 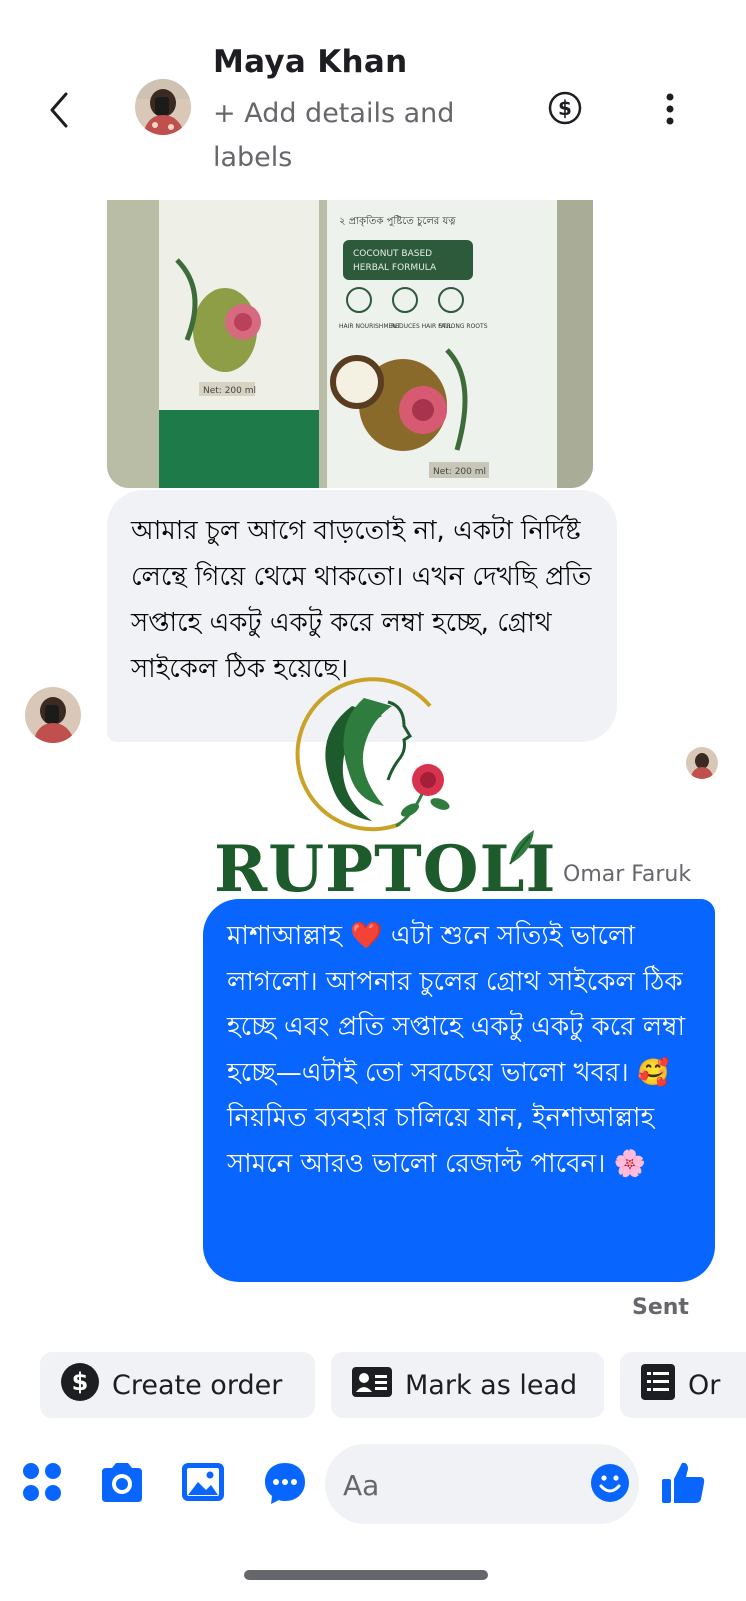 I want to click on mark-as-lead-button: Mark as lead, so click(x=467, y=1385).